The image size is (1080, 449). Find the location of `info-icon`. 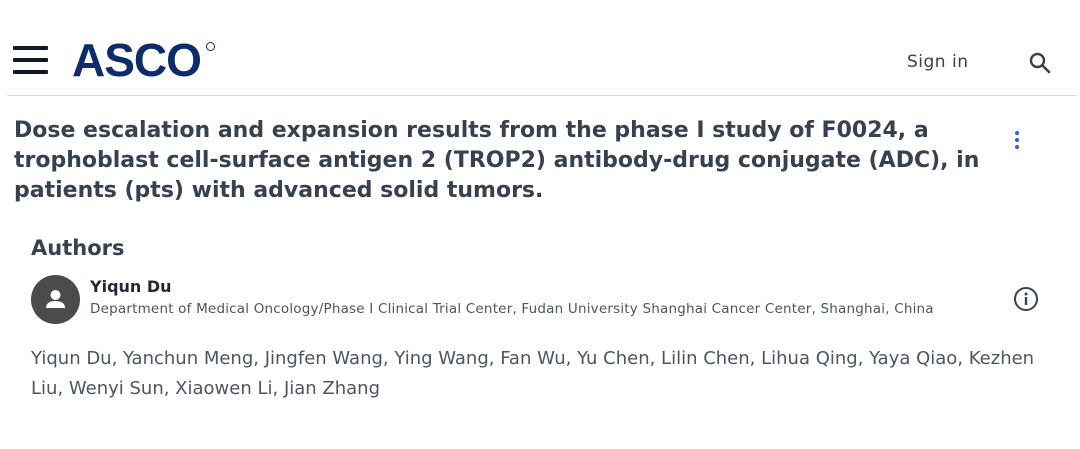

info-icon is located at coordinates (1026, 299).